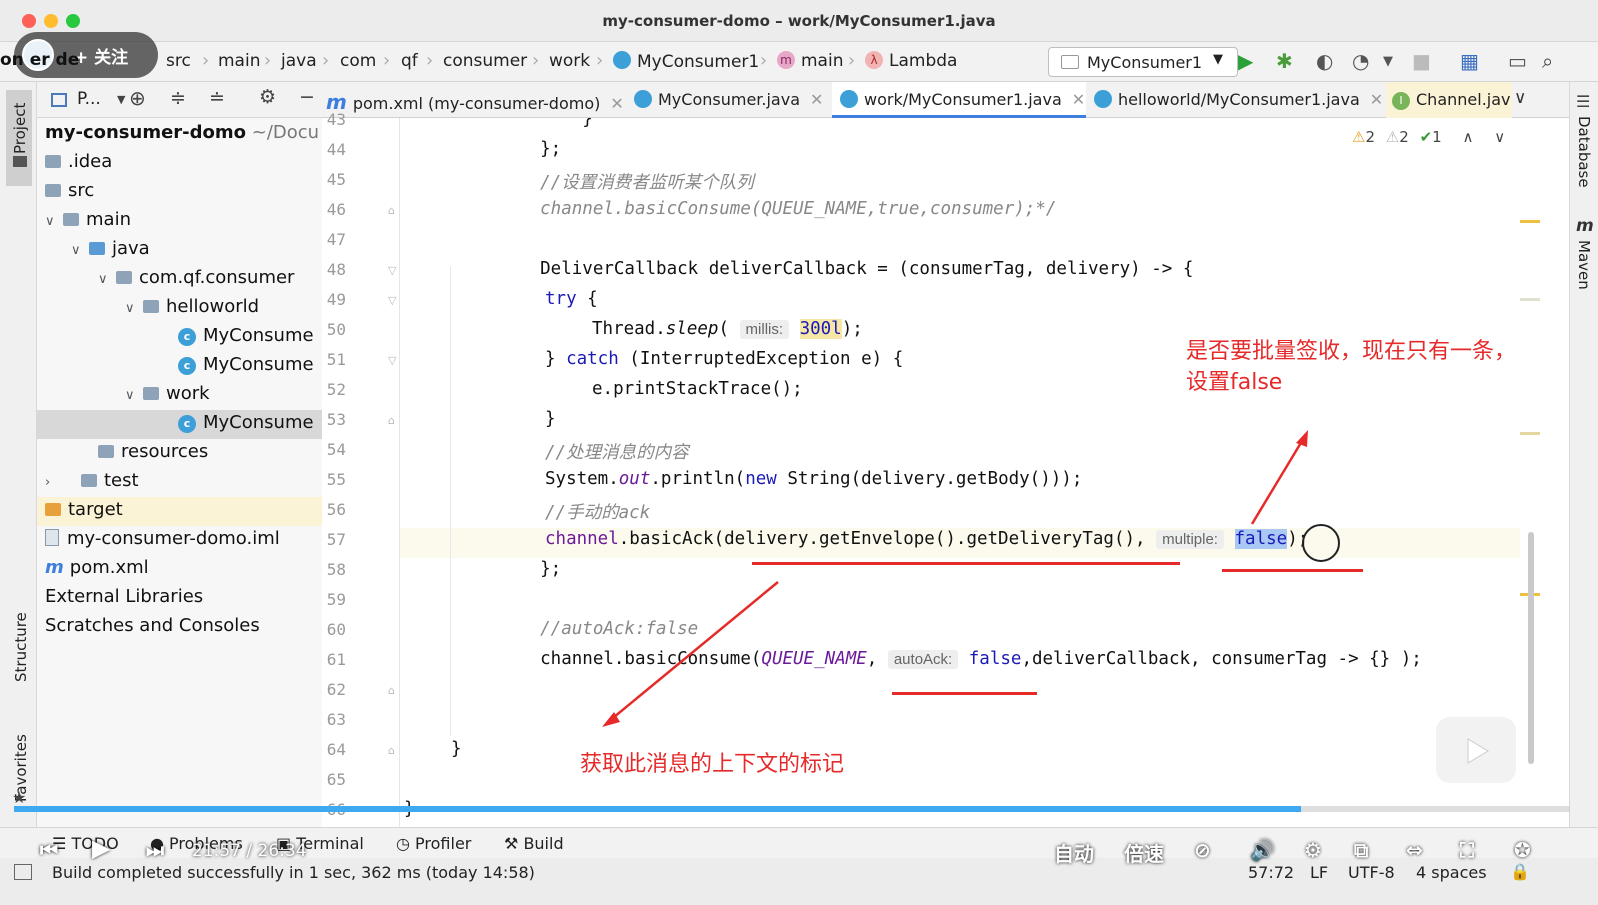  I want to click on profiler-tool: ◷ Profiler, so click(433, 843).